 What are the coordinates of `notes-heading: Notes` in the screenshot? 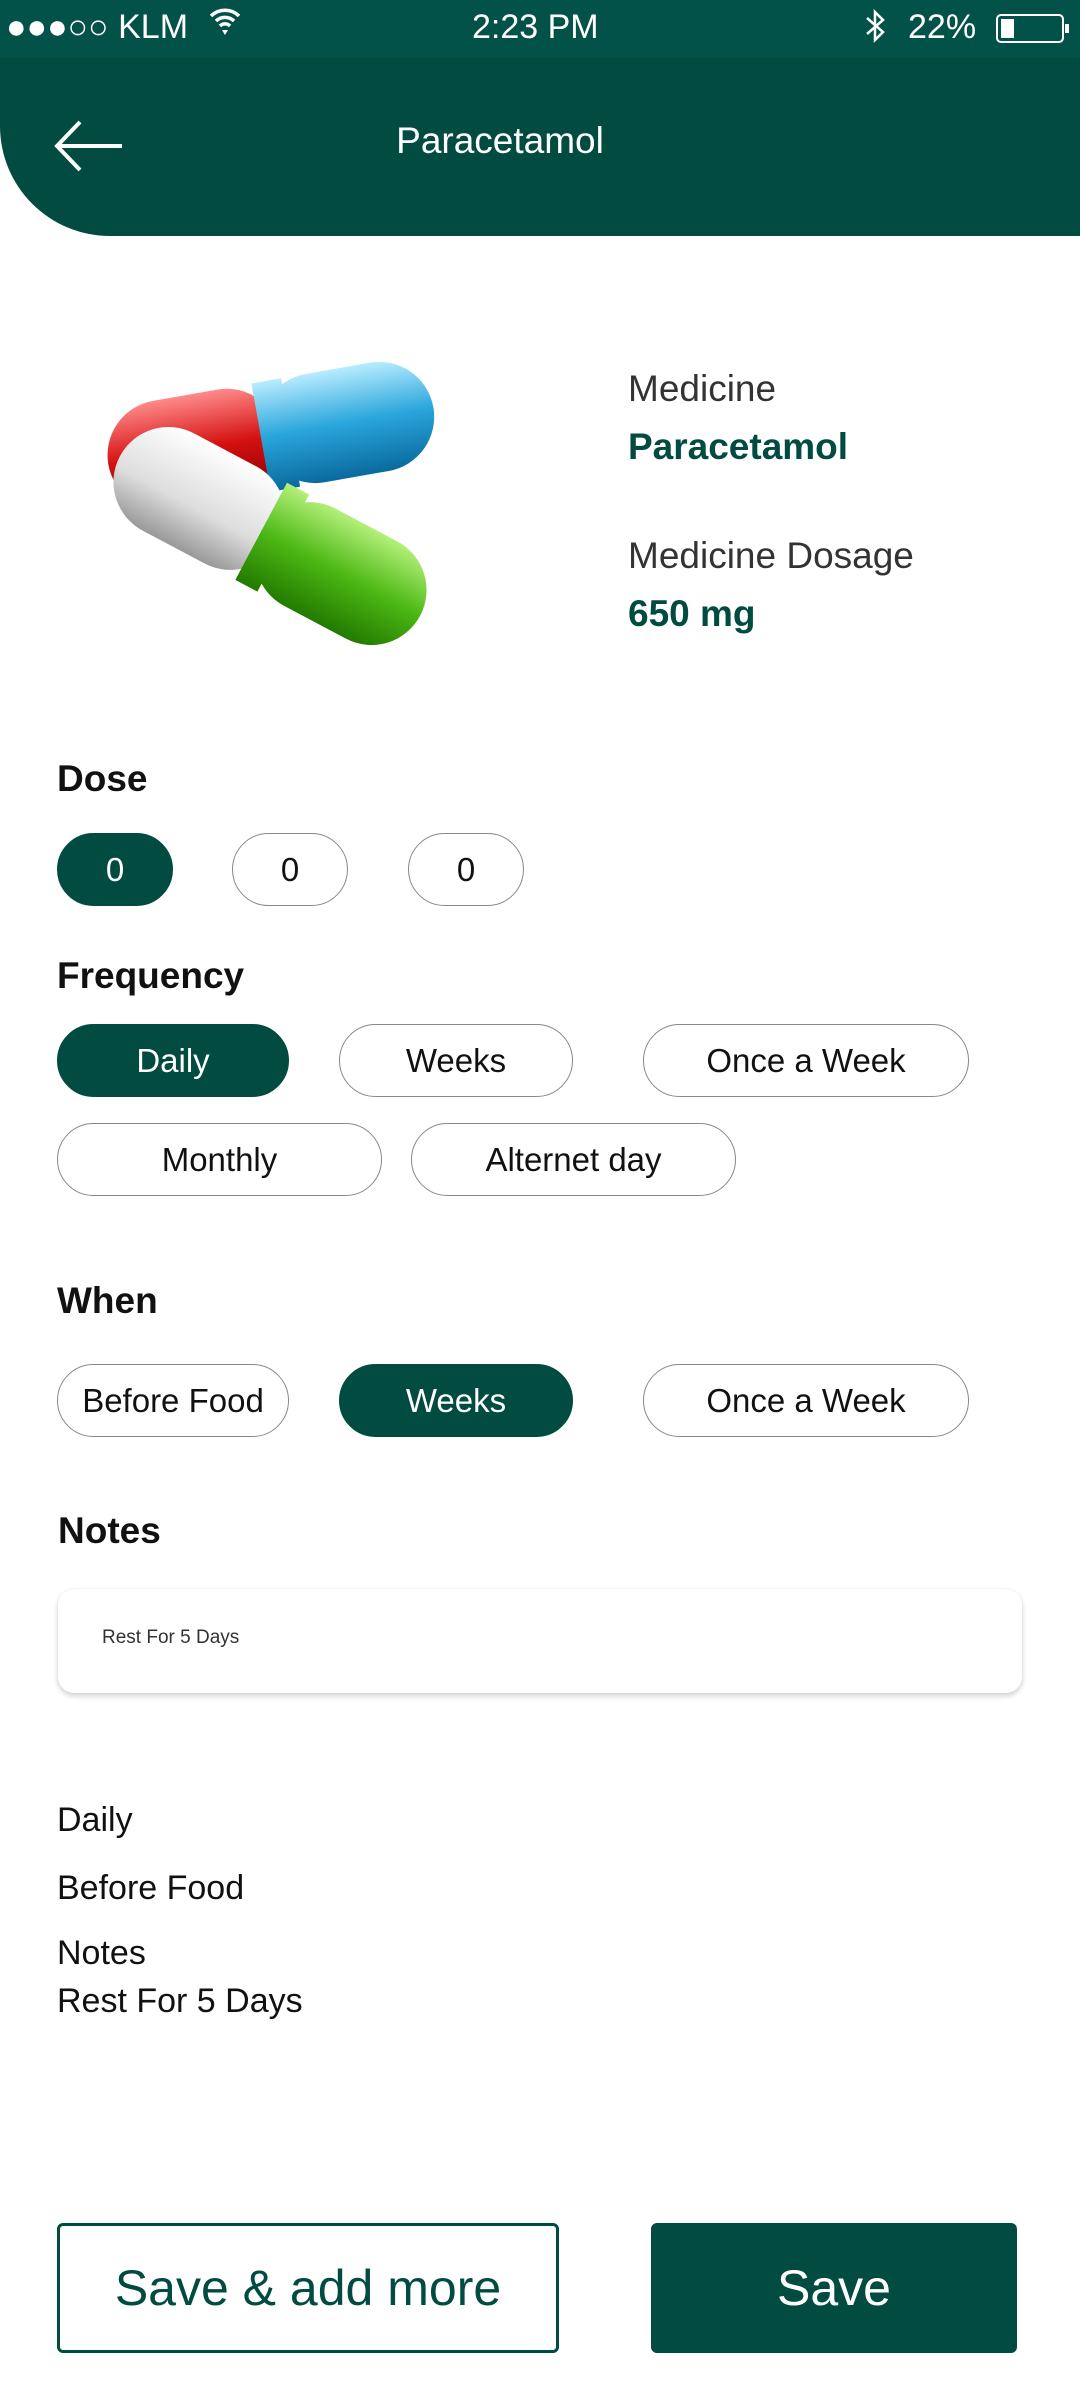 It's located at (109, 1530).